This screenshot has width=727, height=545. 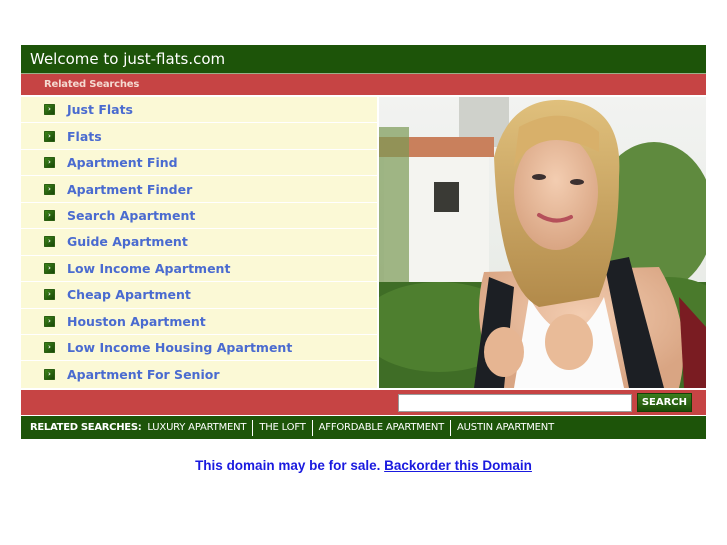 What do you see at coordinates (127, 241) in the screenshot?
I see `link-label: Guide Apartment` at bounding box center [127, 241].